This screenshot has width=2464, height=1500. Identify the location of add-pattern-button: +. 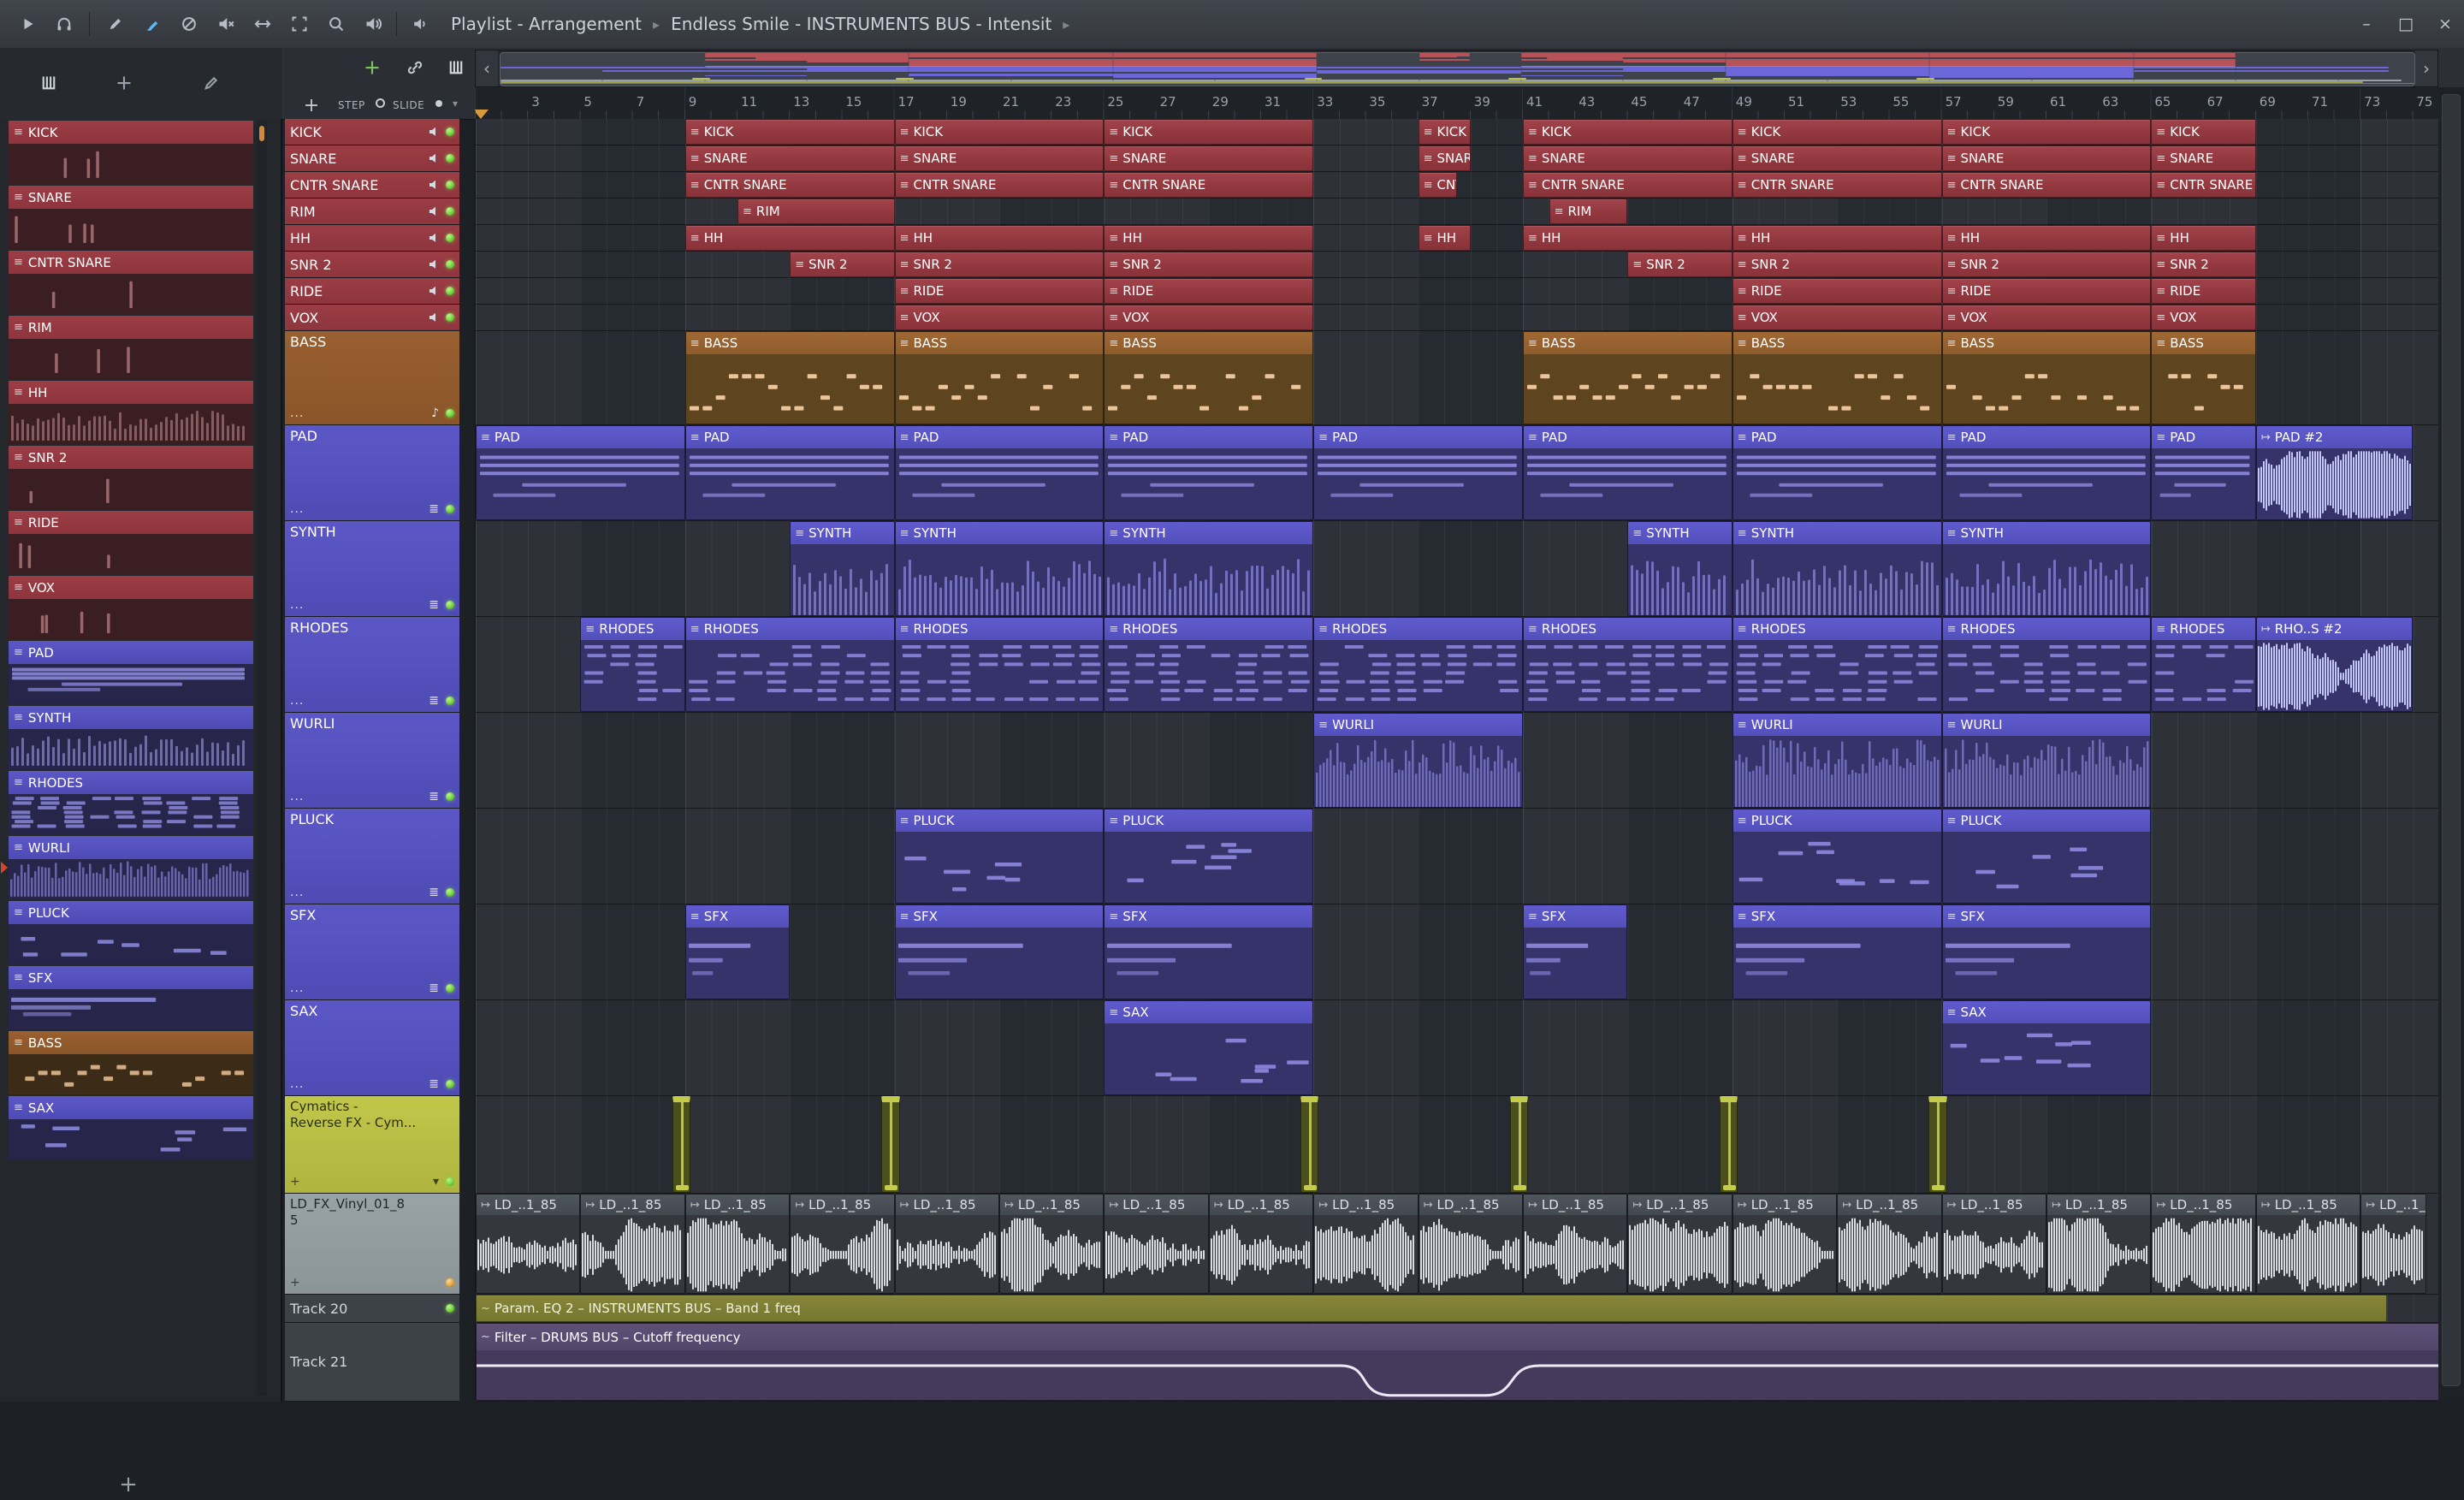
(311, 106).